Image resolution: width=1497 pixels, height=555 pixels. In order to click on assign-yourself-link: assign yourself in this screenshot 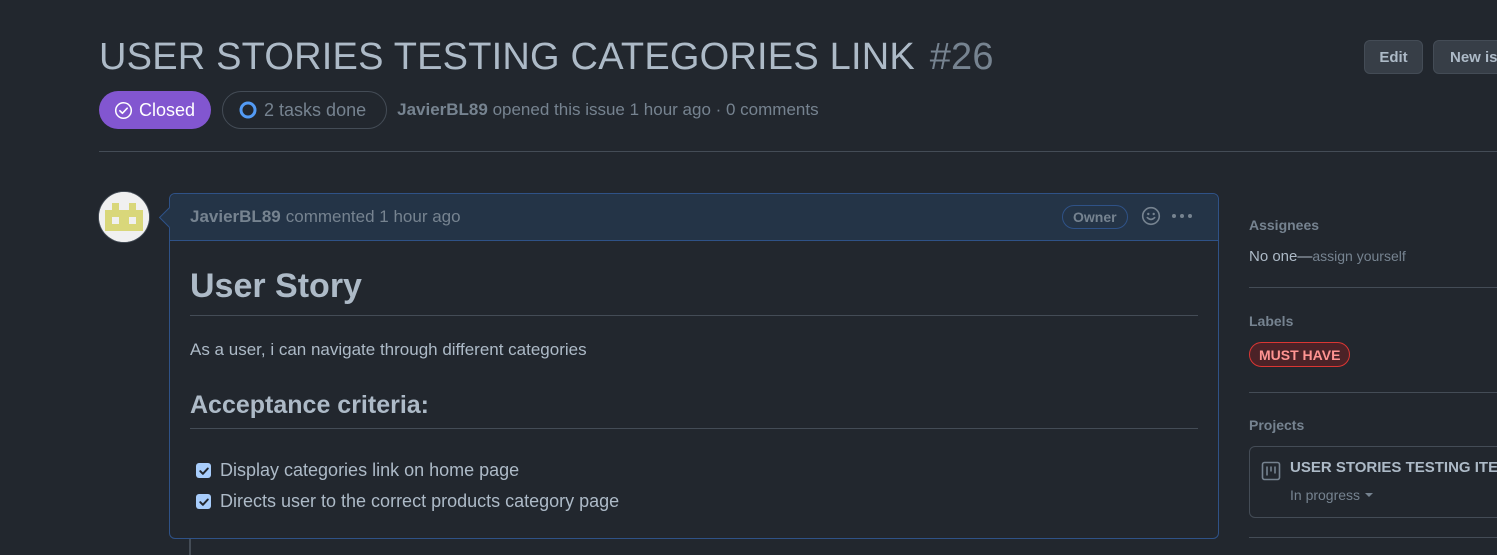, I will do `click(1358, 256)`.